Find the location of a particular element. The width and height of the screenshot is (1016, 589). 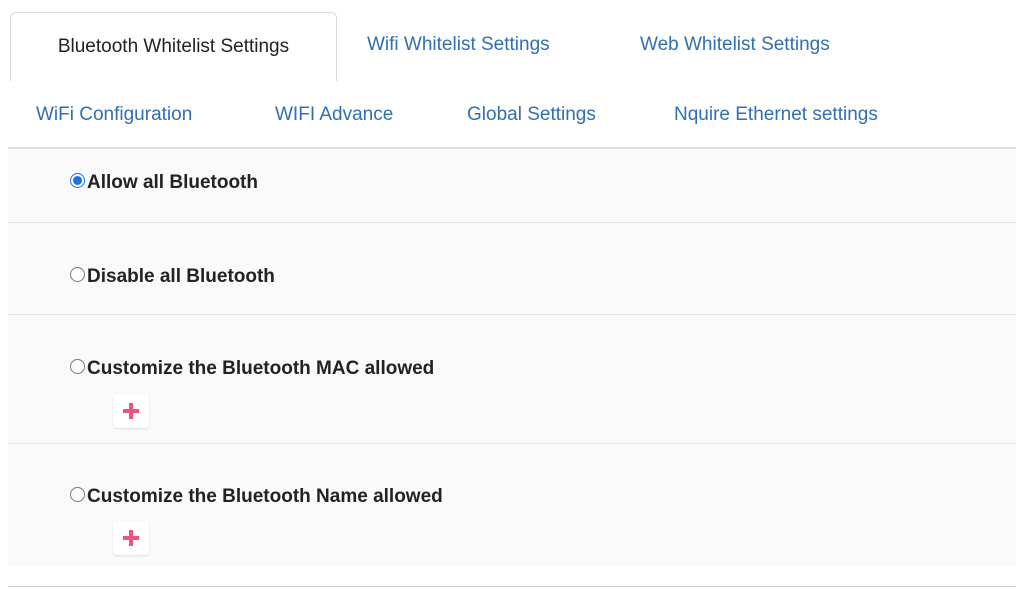

radio-customize-bluetooth-mac is located at coordinates (77, 366).